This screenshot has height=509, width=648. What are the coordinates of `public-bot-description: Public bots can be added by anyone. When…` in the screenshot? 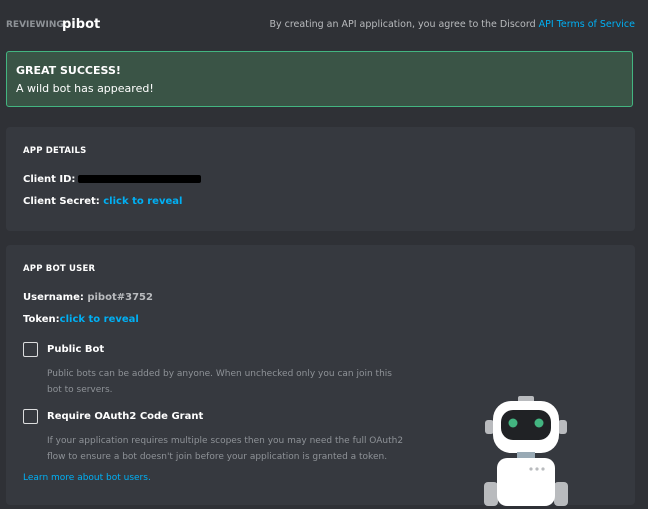 It's located at (227, 382).